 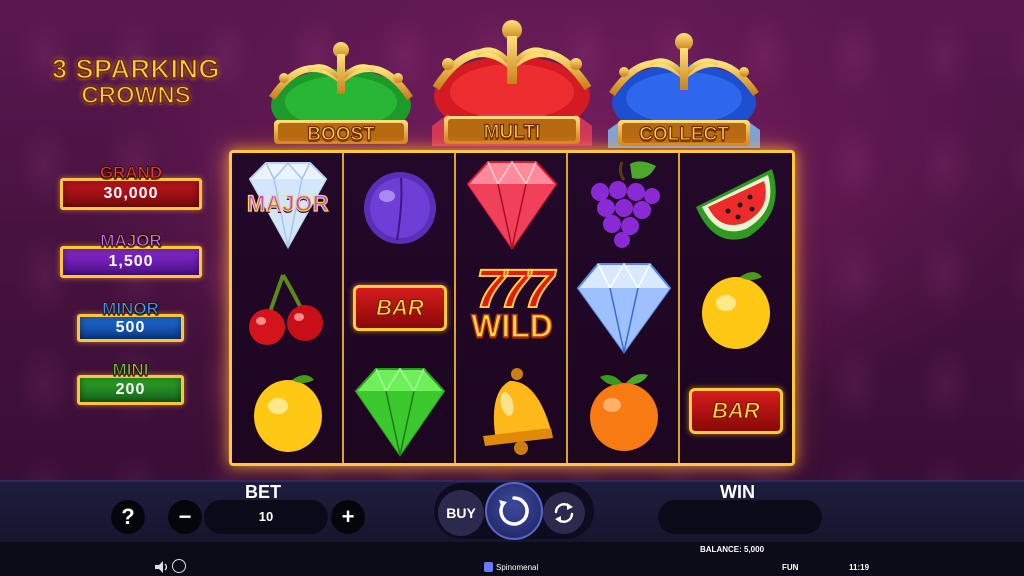 I want to click on symbol-bell, so click(x=512, y=410).